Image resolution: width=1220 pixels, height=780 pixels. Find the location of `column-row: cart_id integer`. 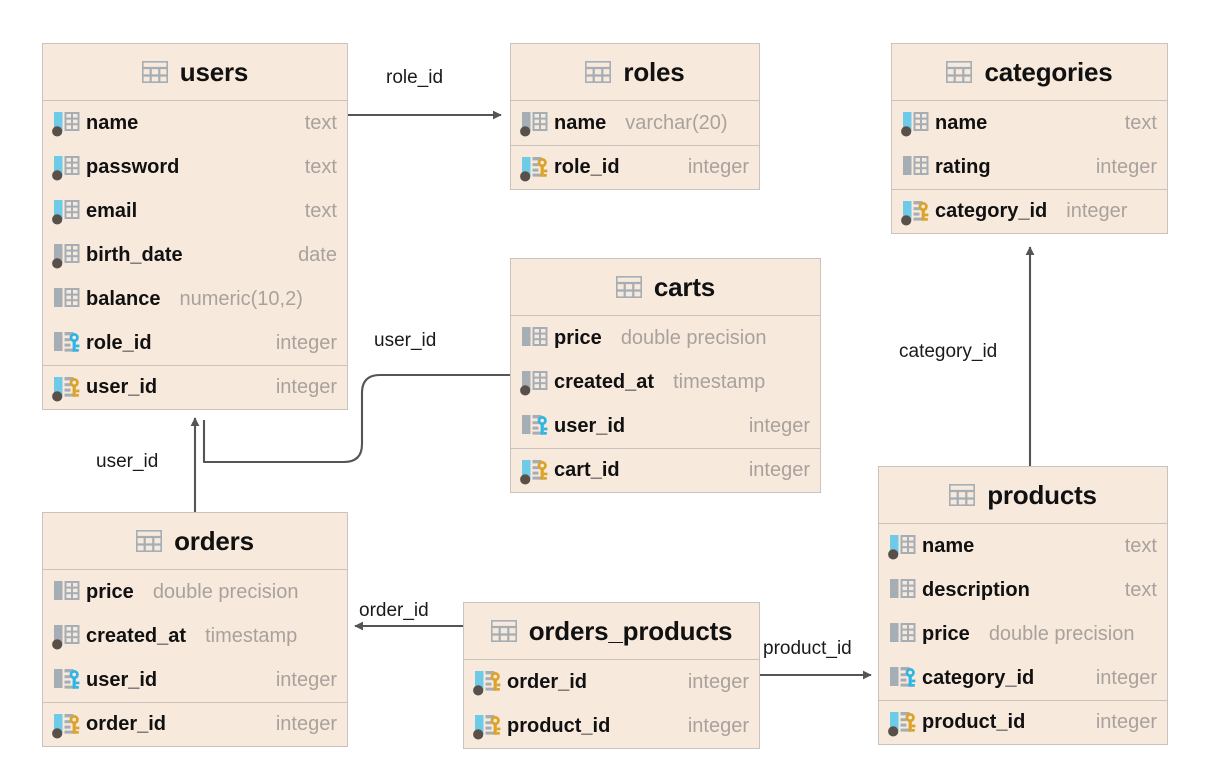

column-row: cart_id integer is located at coordinates (665, 470).